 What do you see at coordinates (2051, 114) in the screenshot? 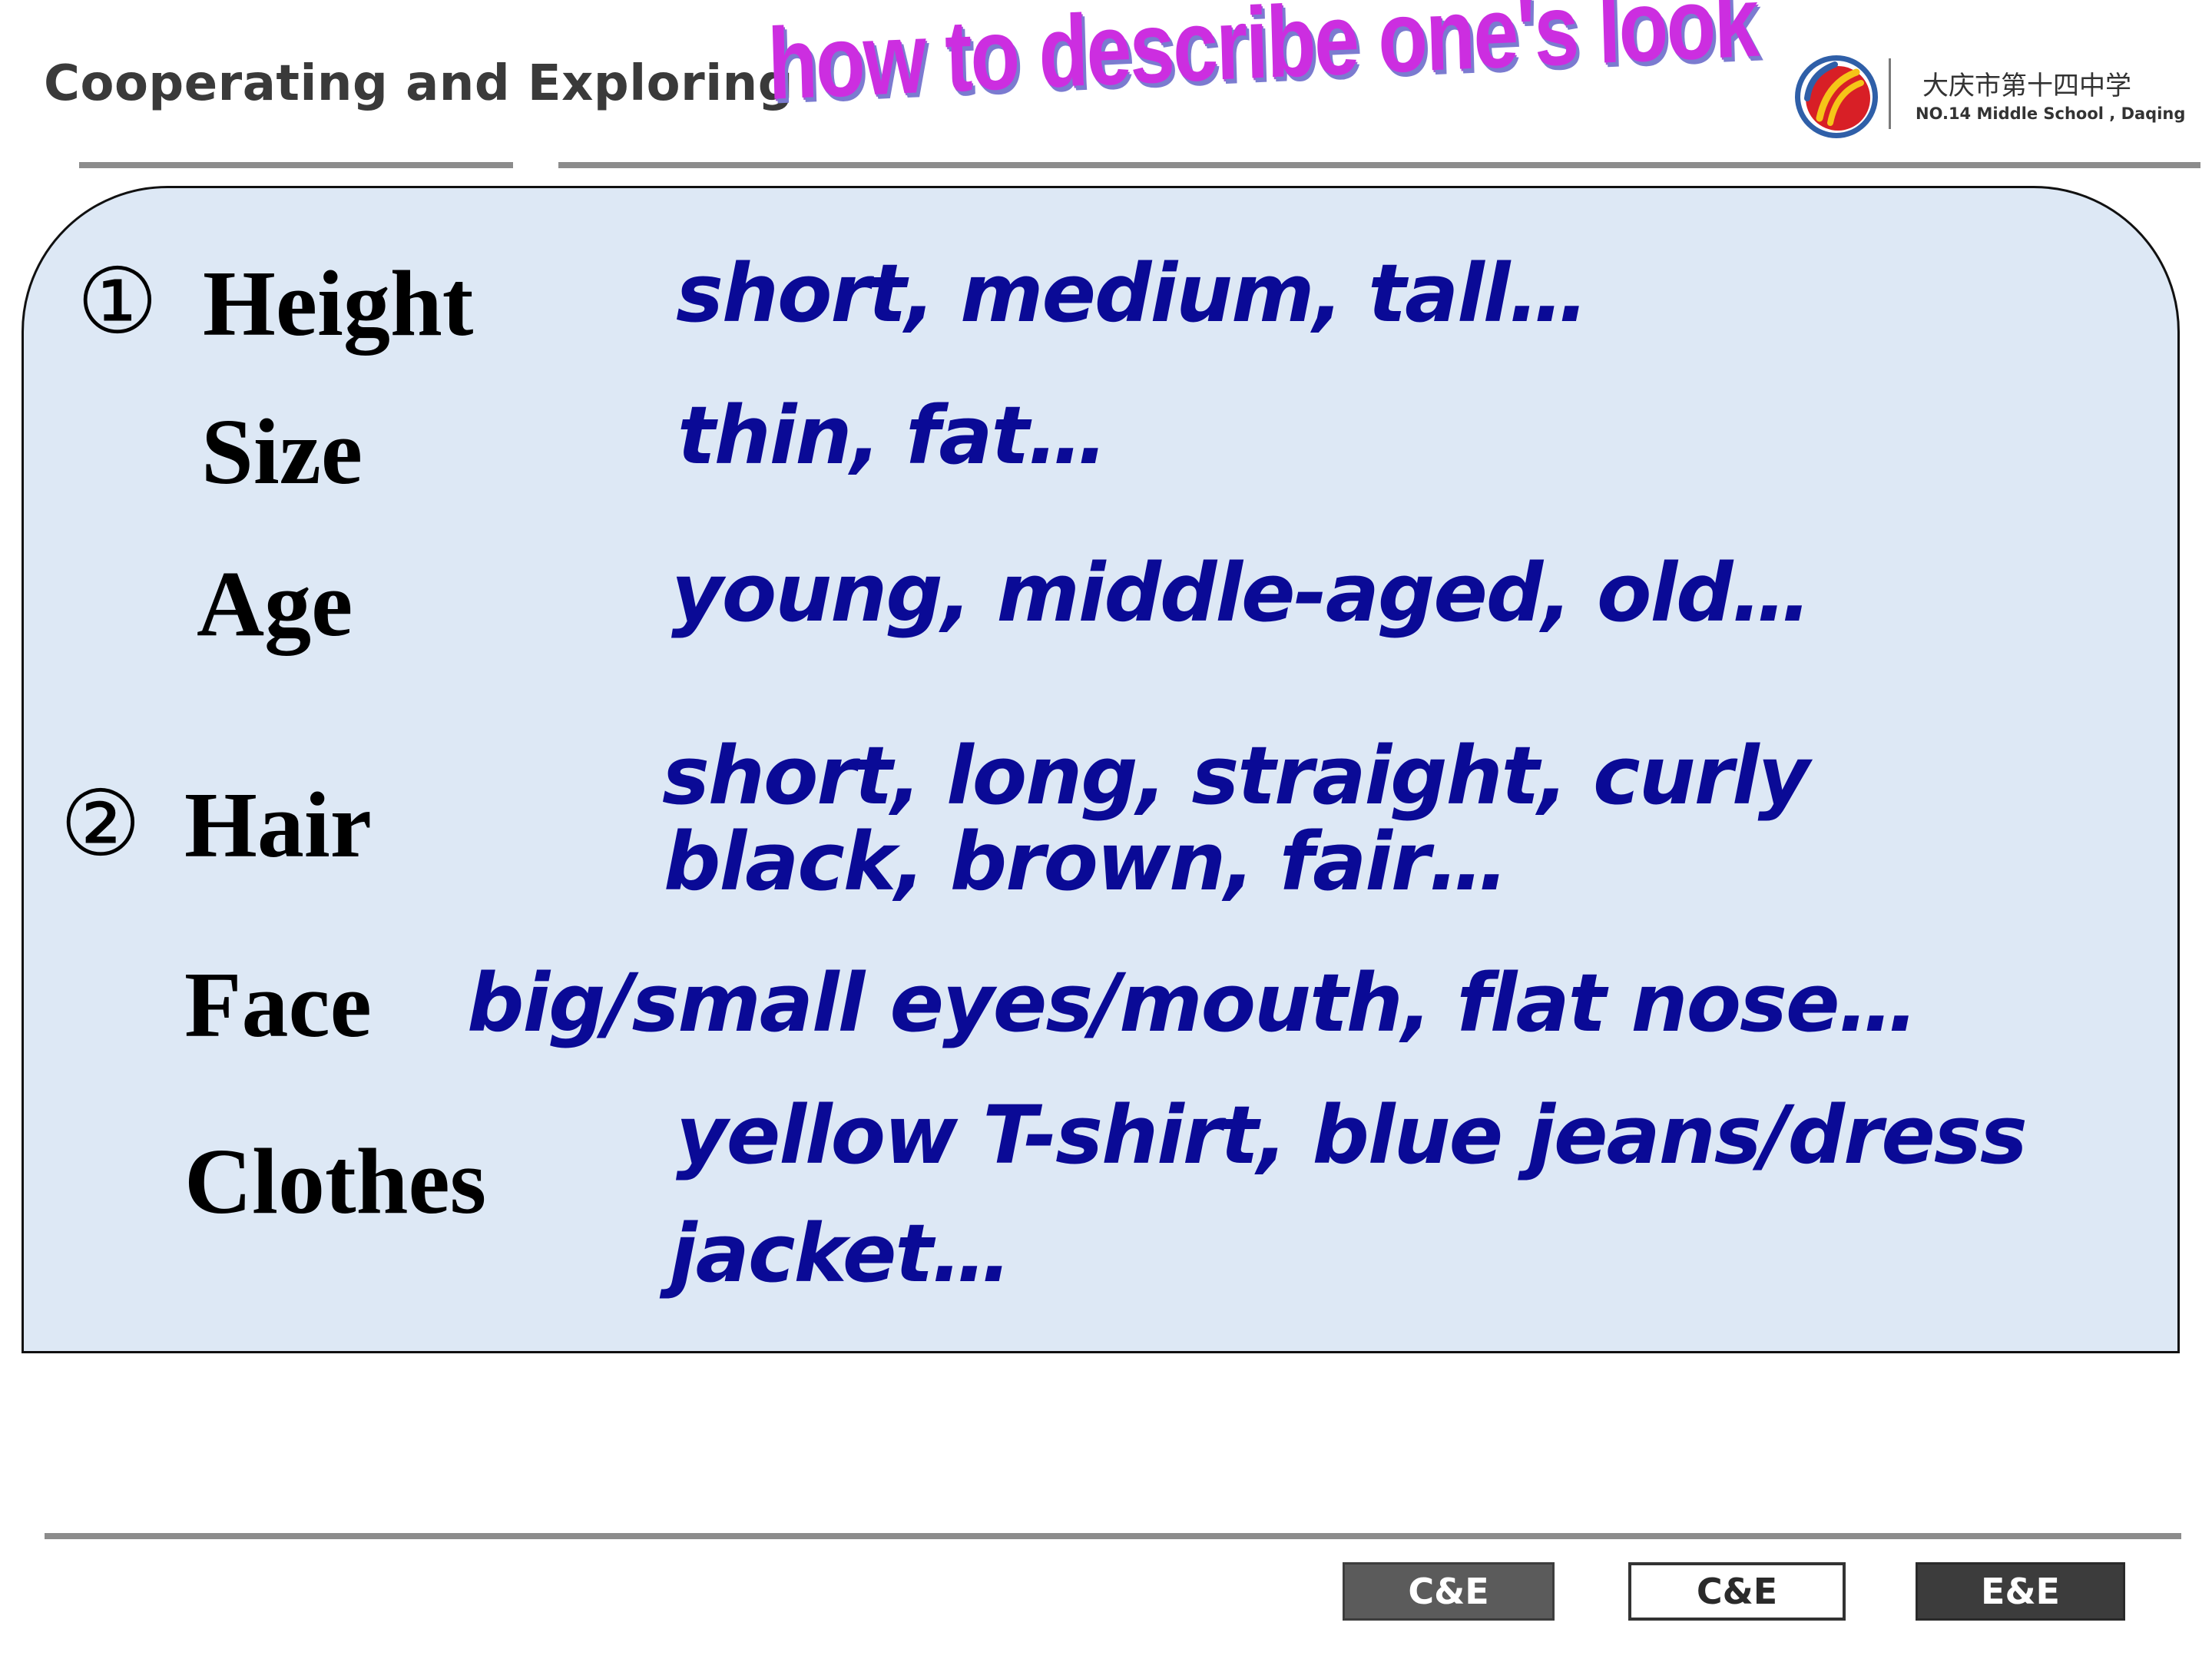
I see `school-name-en: NO.14 Middle School , Daqing` at bounding box center [2051, 114].